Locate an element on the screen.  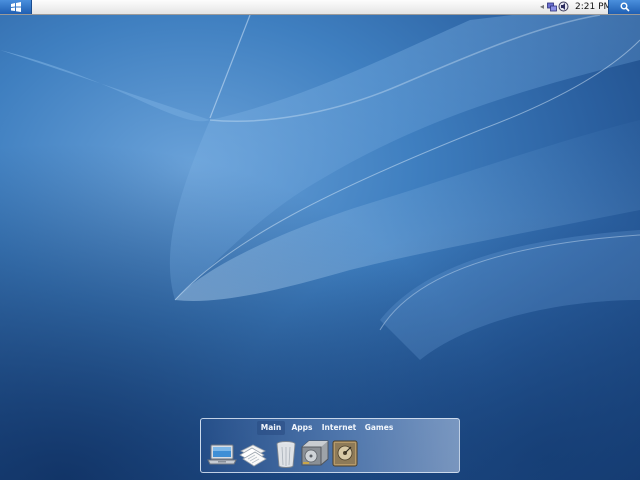
search-button is located at coordinates (624, 7).